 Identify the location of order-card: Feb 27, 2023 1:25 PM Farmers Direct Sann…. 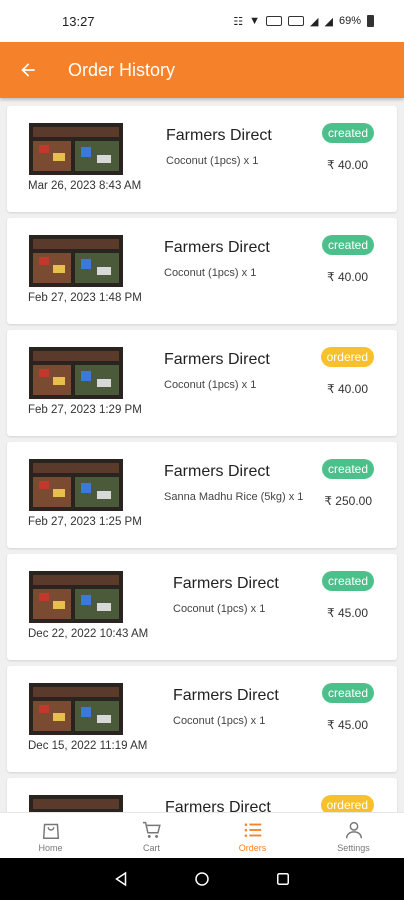
(202, 495).